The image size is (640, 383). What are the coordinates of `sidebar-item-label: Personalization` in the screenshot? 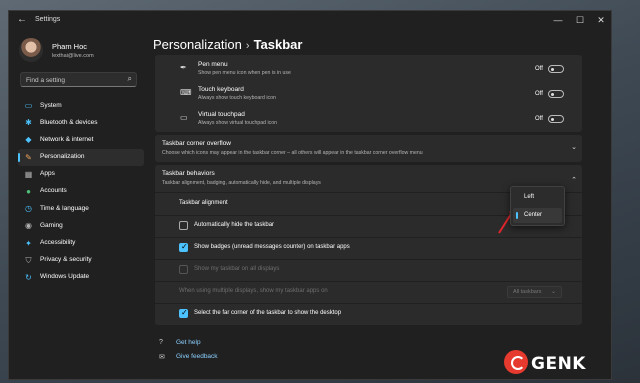 It's located at (62, 157).